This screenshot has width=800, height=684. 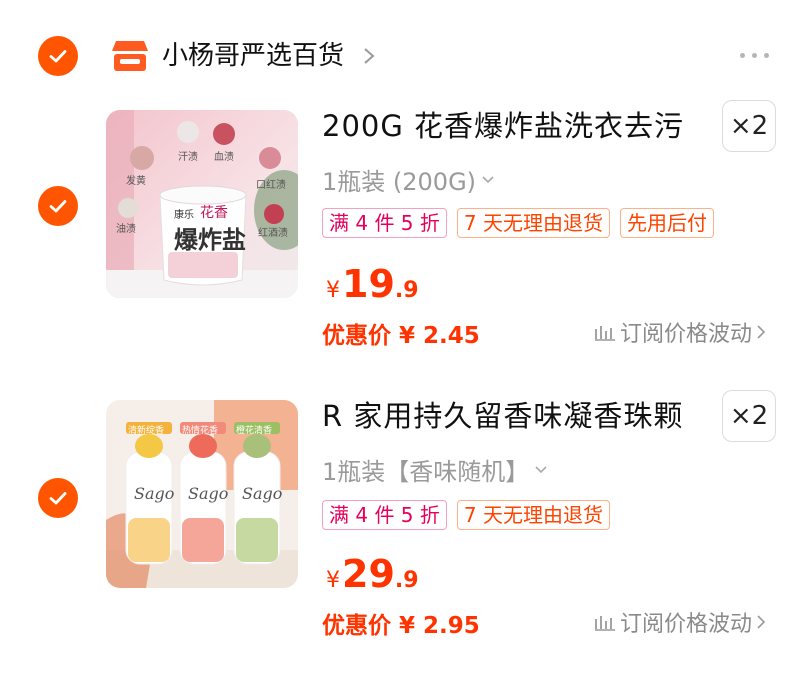 I want to click on bottle-label: 橙花清香, so click(x=254, y=431).